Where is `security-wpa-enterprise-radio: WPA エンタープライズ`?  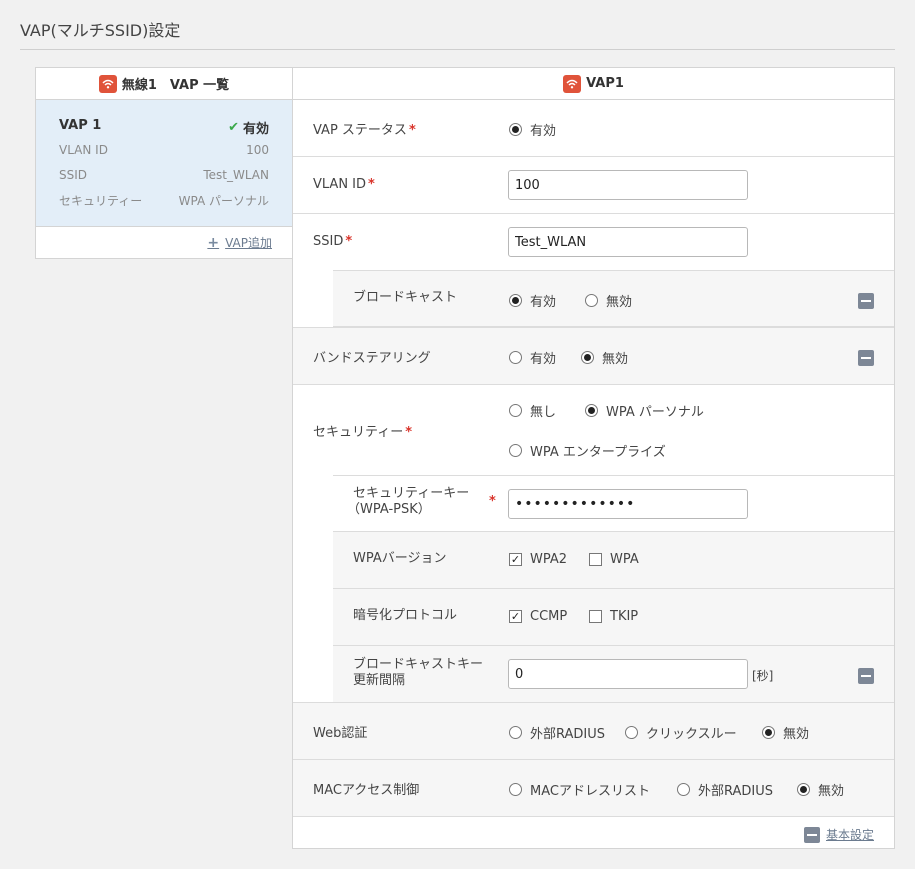
security-wpa-enterprise-radio: WPA エンタープライズ is located at coordinates (587, 450).